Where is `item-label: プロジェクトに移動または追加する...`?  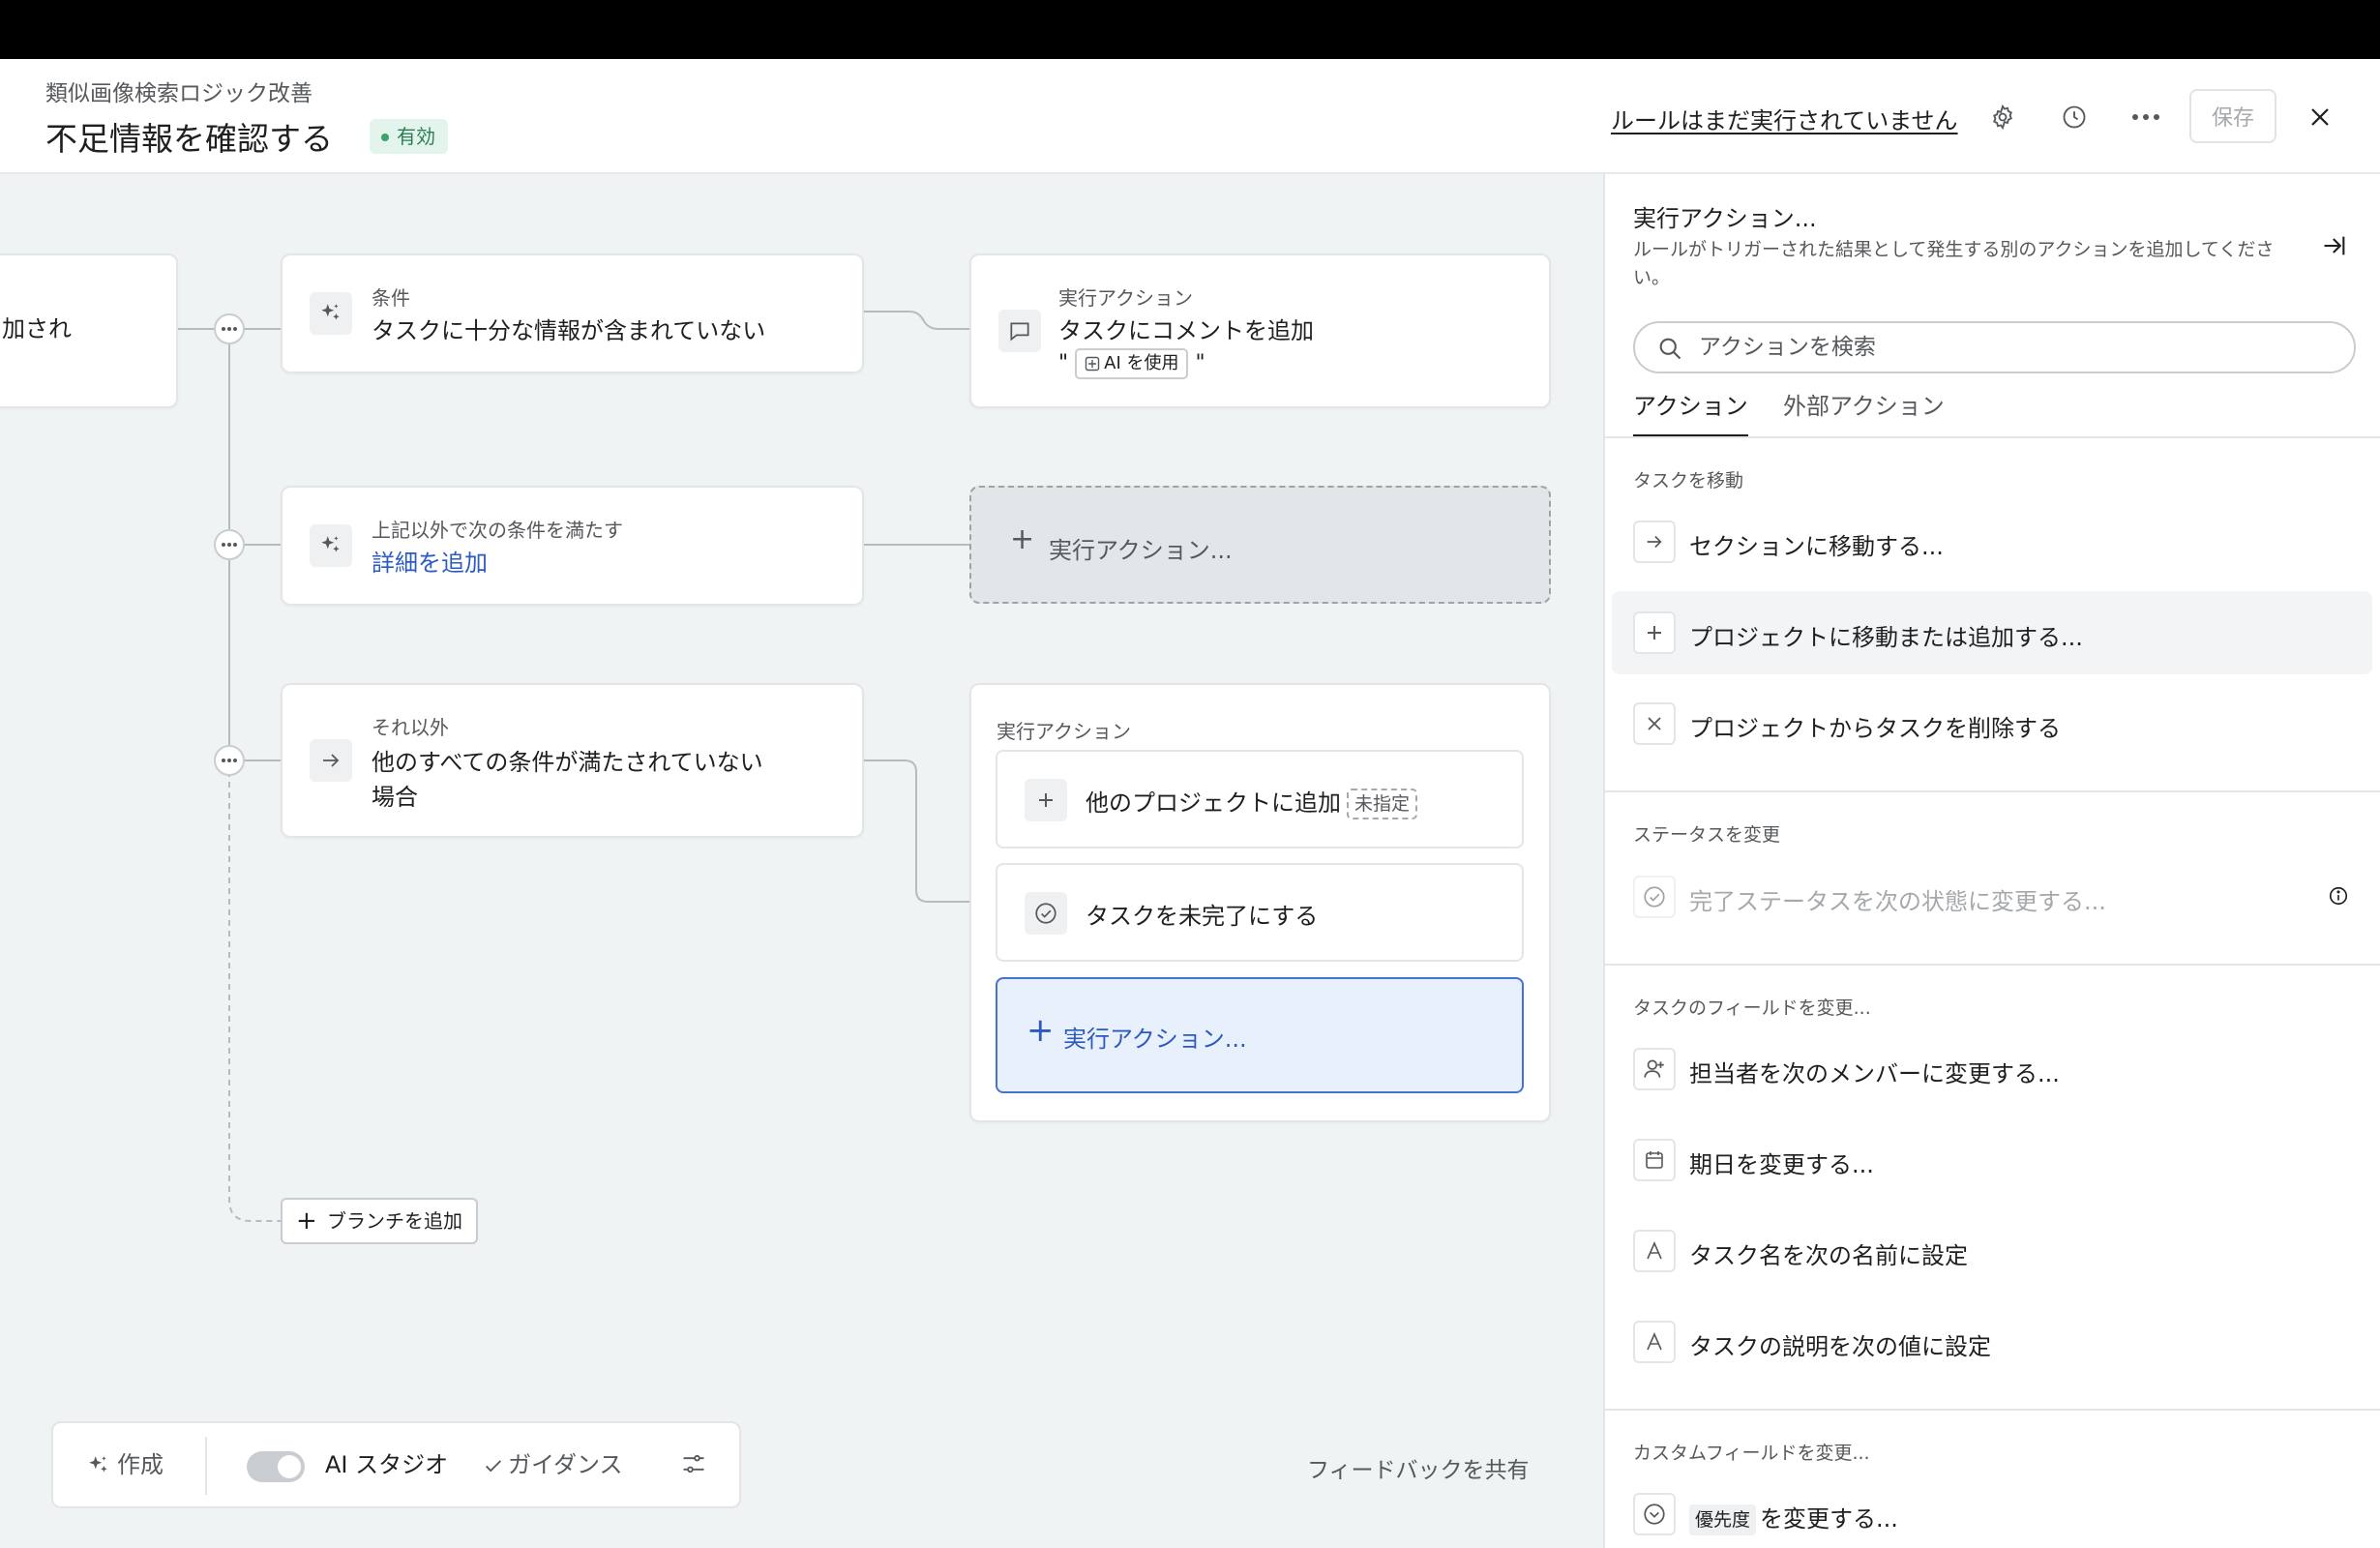
item-label: プロジェクトに移動または追加する... is located at coordinates (1886, 637).